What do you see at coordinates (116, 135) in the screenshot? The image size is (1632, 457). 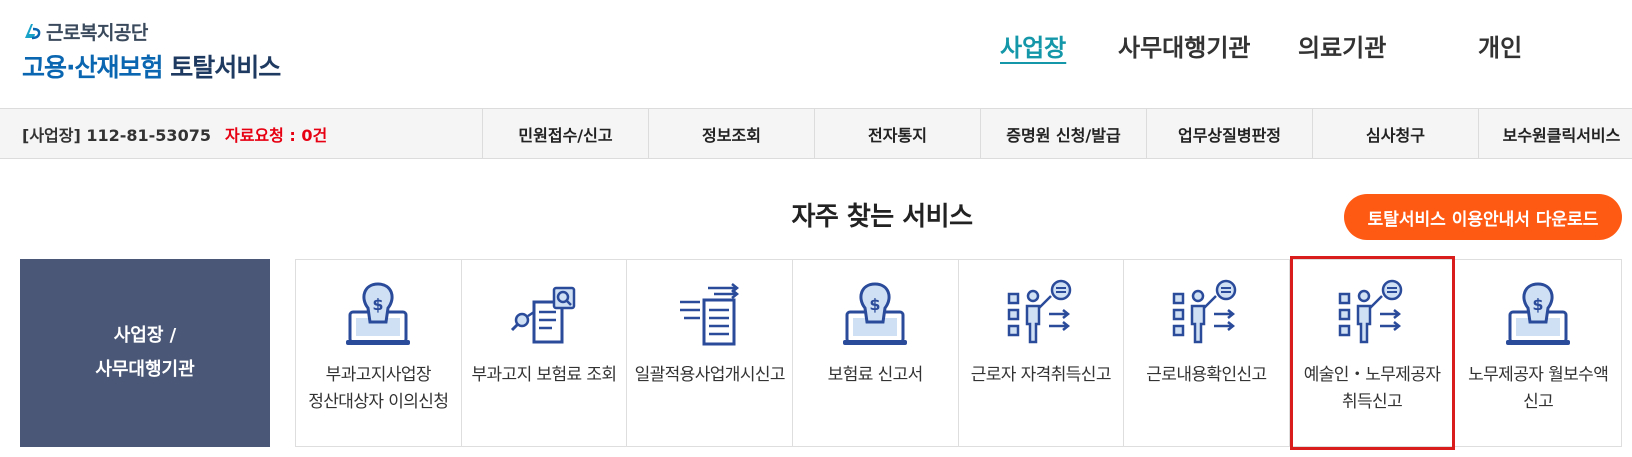 I see `business-registration-number: [사업장] 112-81-53075` at bounding box center [116, 135].